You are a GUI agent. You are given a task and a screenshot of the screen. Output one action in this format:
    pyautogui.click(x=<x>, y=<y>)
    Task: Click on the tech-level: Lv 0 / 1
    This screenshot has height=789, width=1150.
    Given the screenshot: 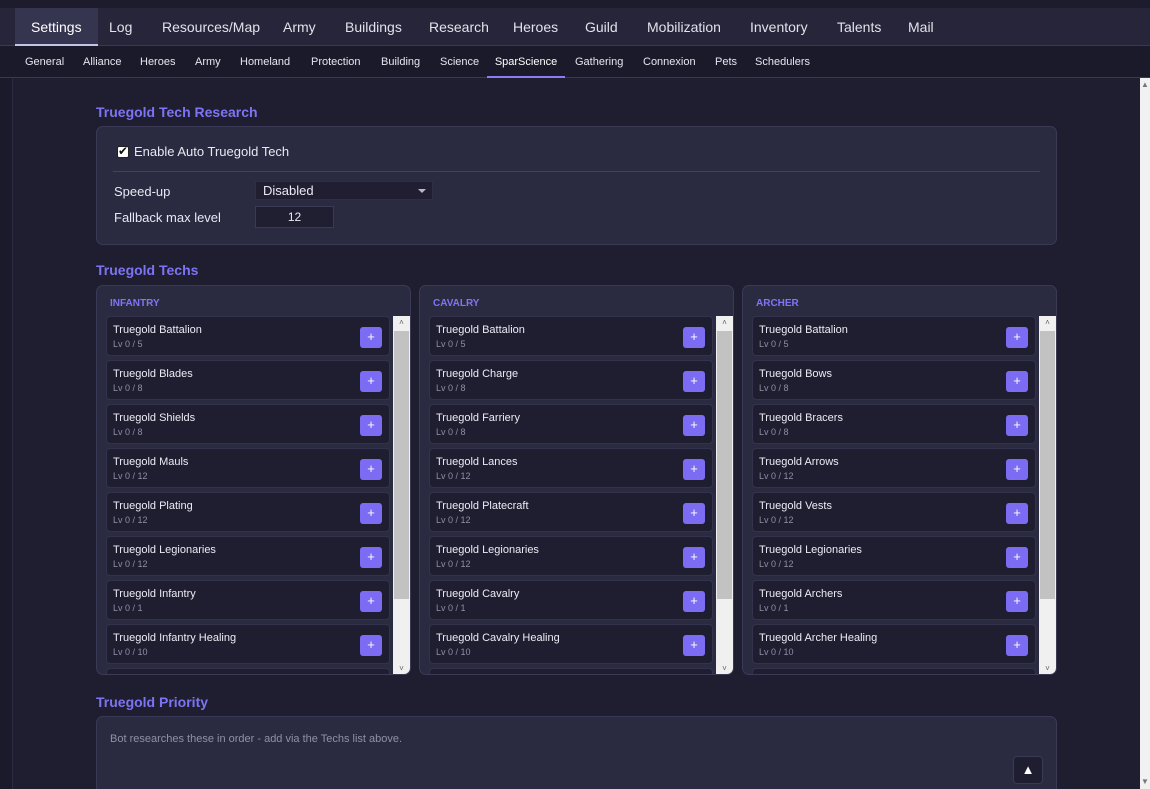 What is the action you would take?
    pyautogui.click(x=451, y=608)
    